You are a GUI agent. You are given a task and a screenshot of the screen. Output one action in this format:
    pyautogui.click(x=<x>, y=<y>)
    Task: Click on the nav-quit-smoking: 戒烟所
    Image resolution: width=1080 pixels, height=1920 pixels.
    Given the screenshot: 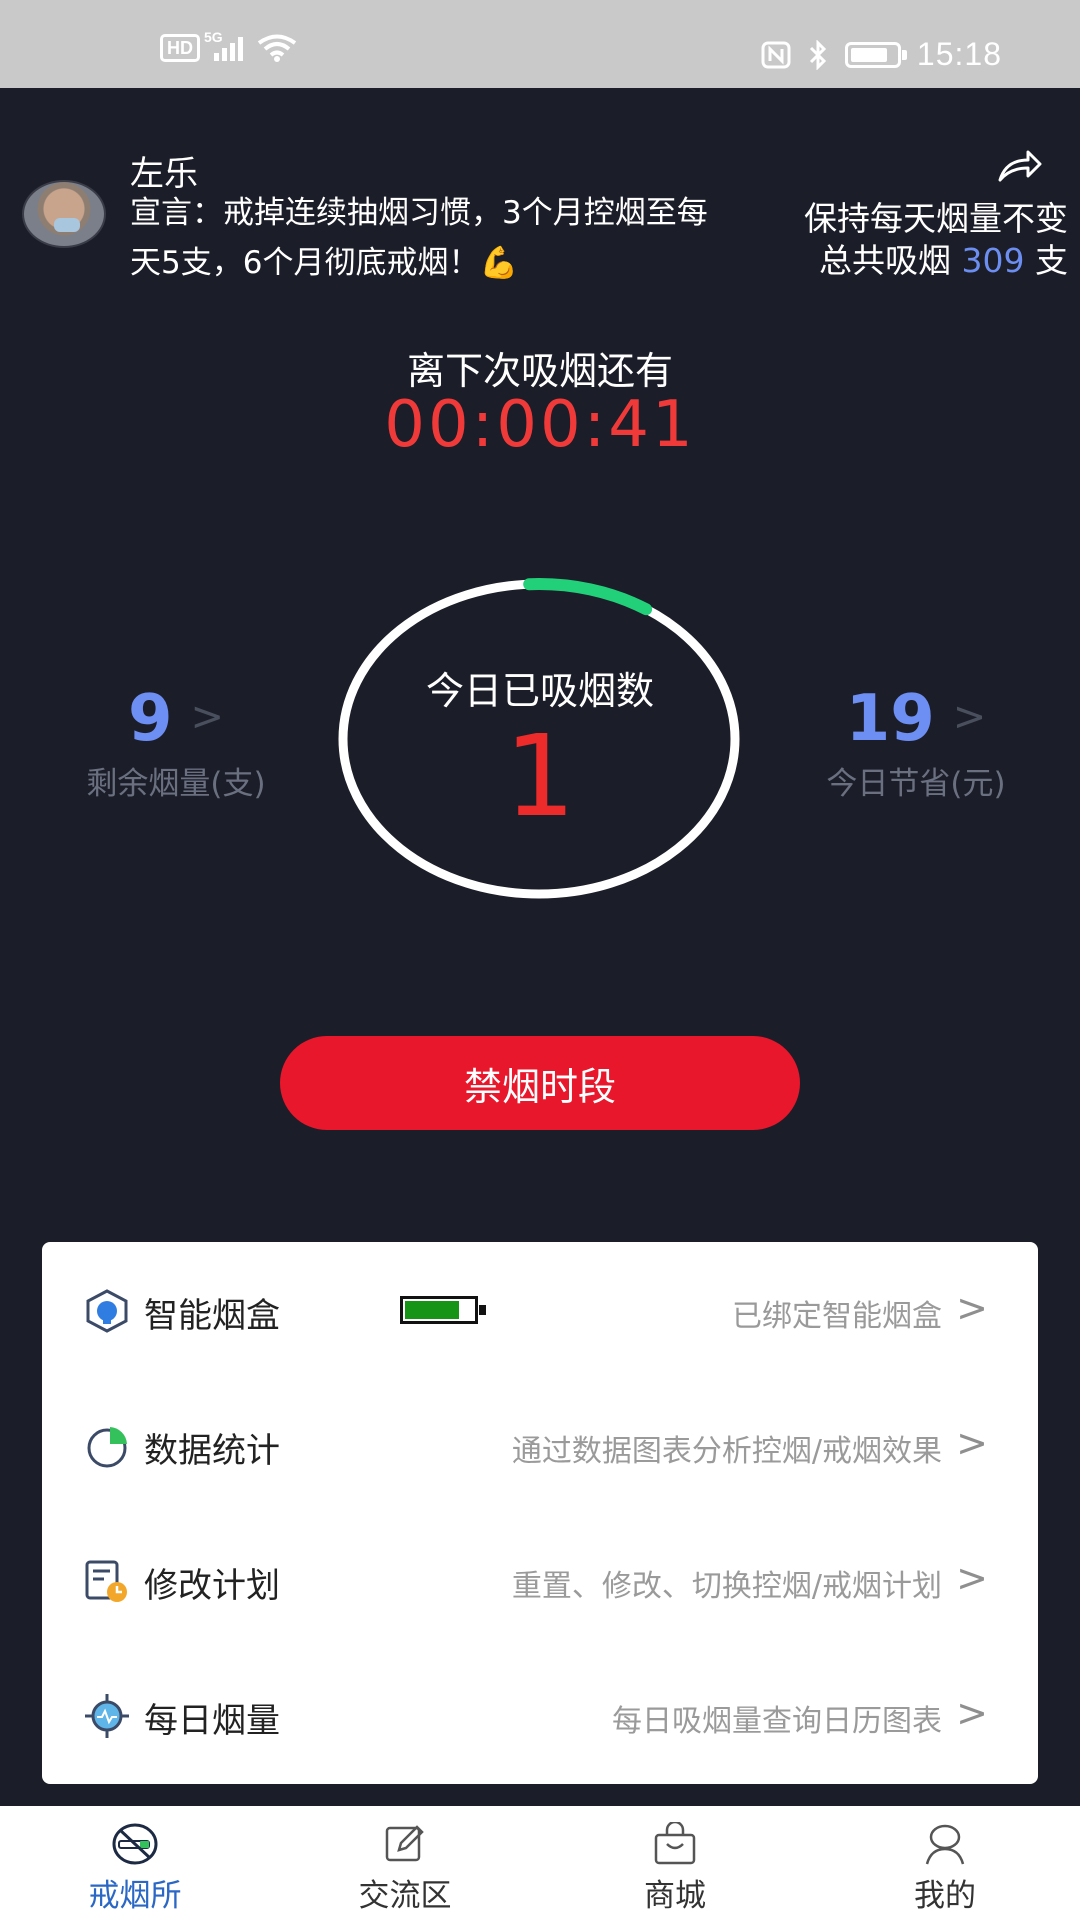 What is the action you would take?
    pyautogui.click(x=135, y=1863)
    